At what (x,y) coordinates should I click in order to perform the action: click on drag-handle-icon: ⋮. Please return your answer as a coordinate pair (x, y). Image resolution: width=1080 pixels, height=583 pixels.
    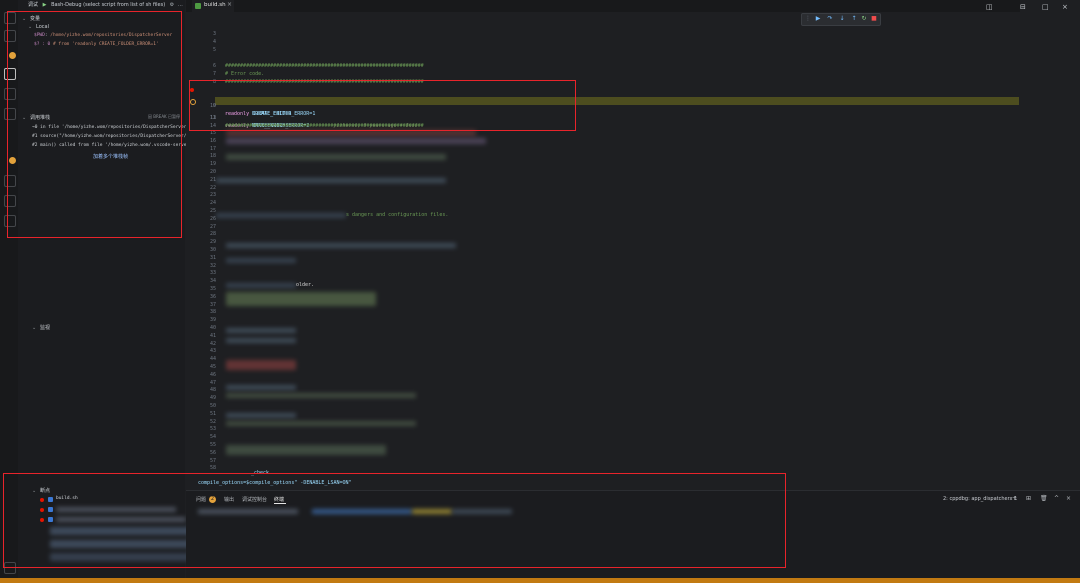
    Looking at the image, I should click on (808, 19).